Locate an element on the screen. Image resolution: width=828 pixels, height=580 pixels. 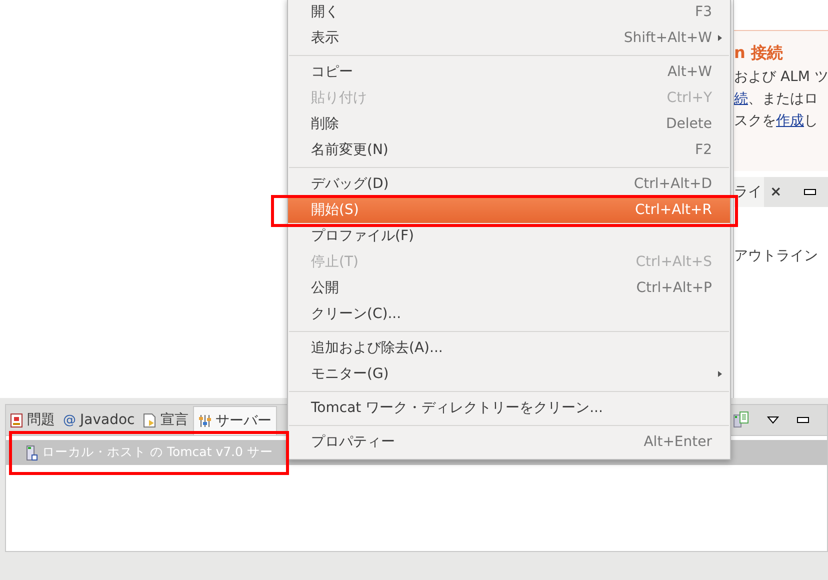
at-icon: @ is located at coordinates (69, 420).